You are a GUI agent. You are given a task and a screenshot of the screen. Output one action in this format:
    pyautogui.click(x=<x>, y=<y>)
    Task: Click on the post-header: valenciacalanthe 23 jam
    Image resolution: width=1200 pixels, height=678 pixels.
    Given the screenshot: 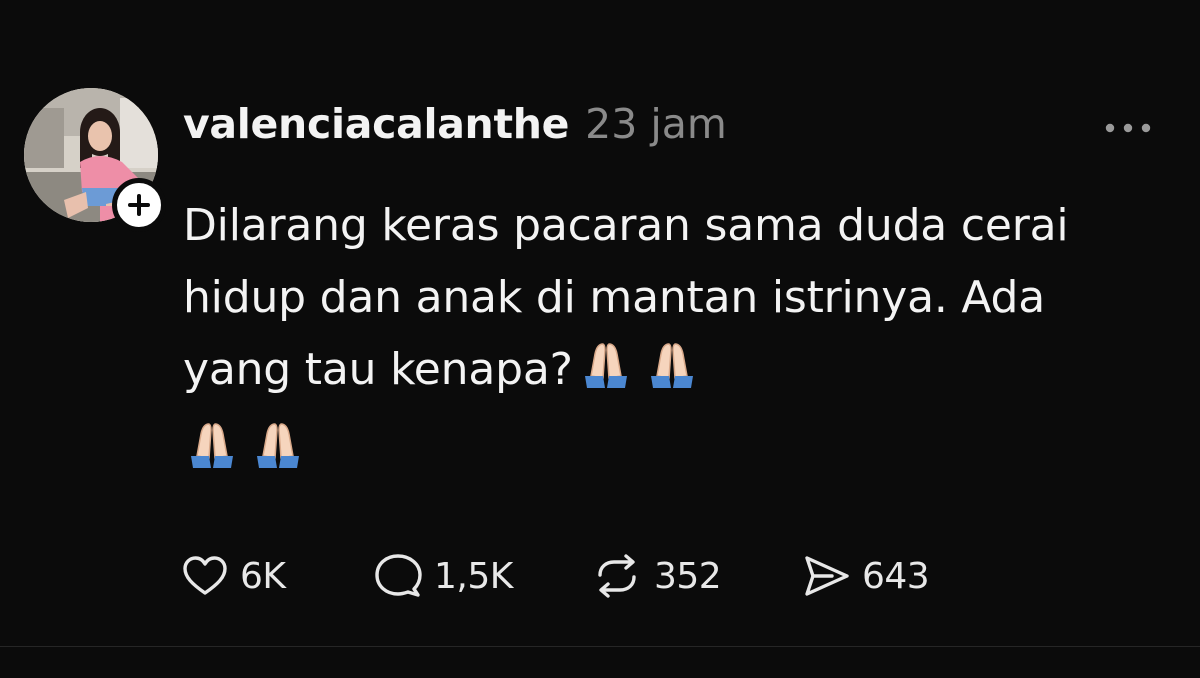 What is the action you would take?
    pyautogui.click(x=455, y=124)
    